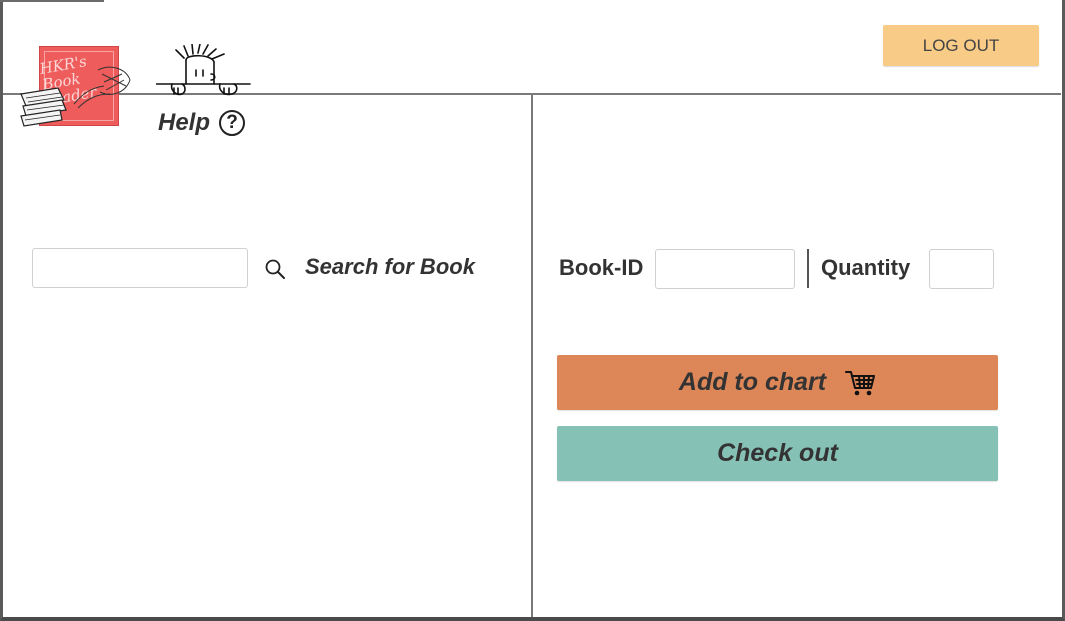  Describe the element at coordinates (808, 268) in the screenshot. I see `field-separator` at that location.